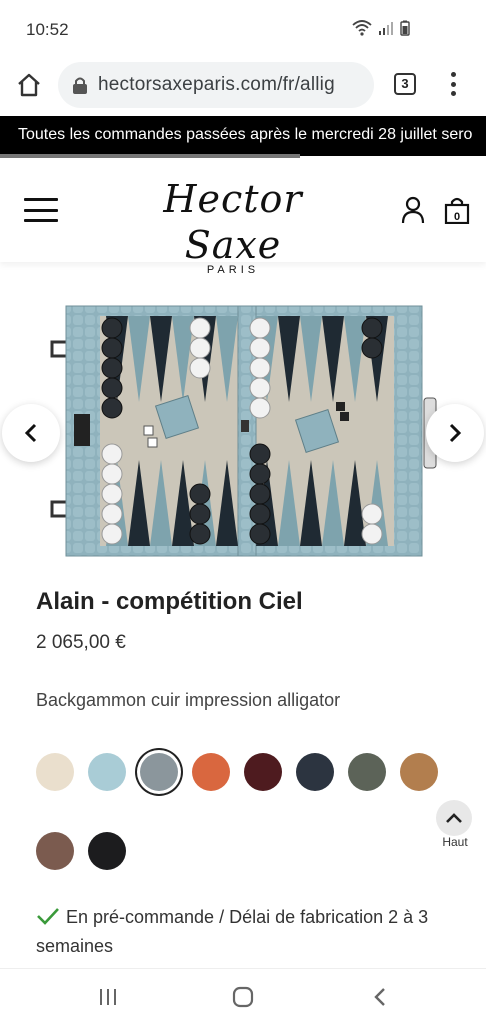 The image size is (486, 1024). I want to click on back-chevron-icon, so click(379, 997).